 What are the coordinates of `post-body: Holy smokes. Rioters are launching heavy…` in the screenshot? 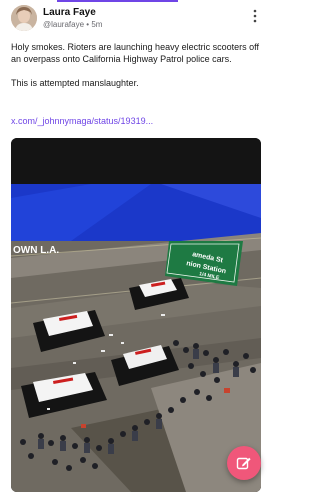 It's located at (136, 65).